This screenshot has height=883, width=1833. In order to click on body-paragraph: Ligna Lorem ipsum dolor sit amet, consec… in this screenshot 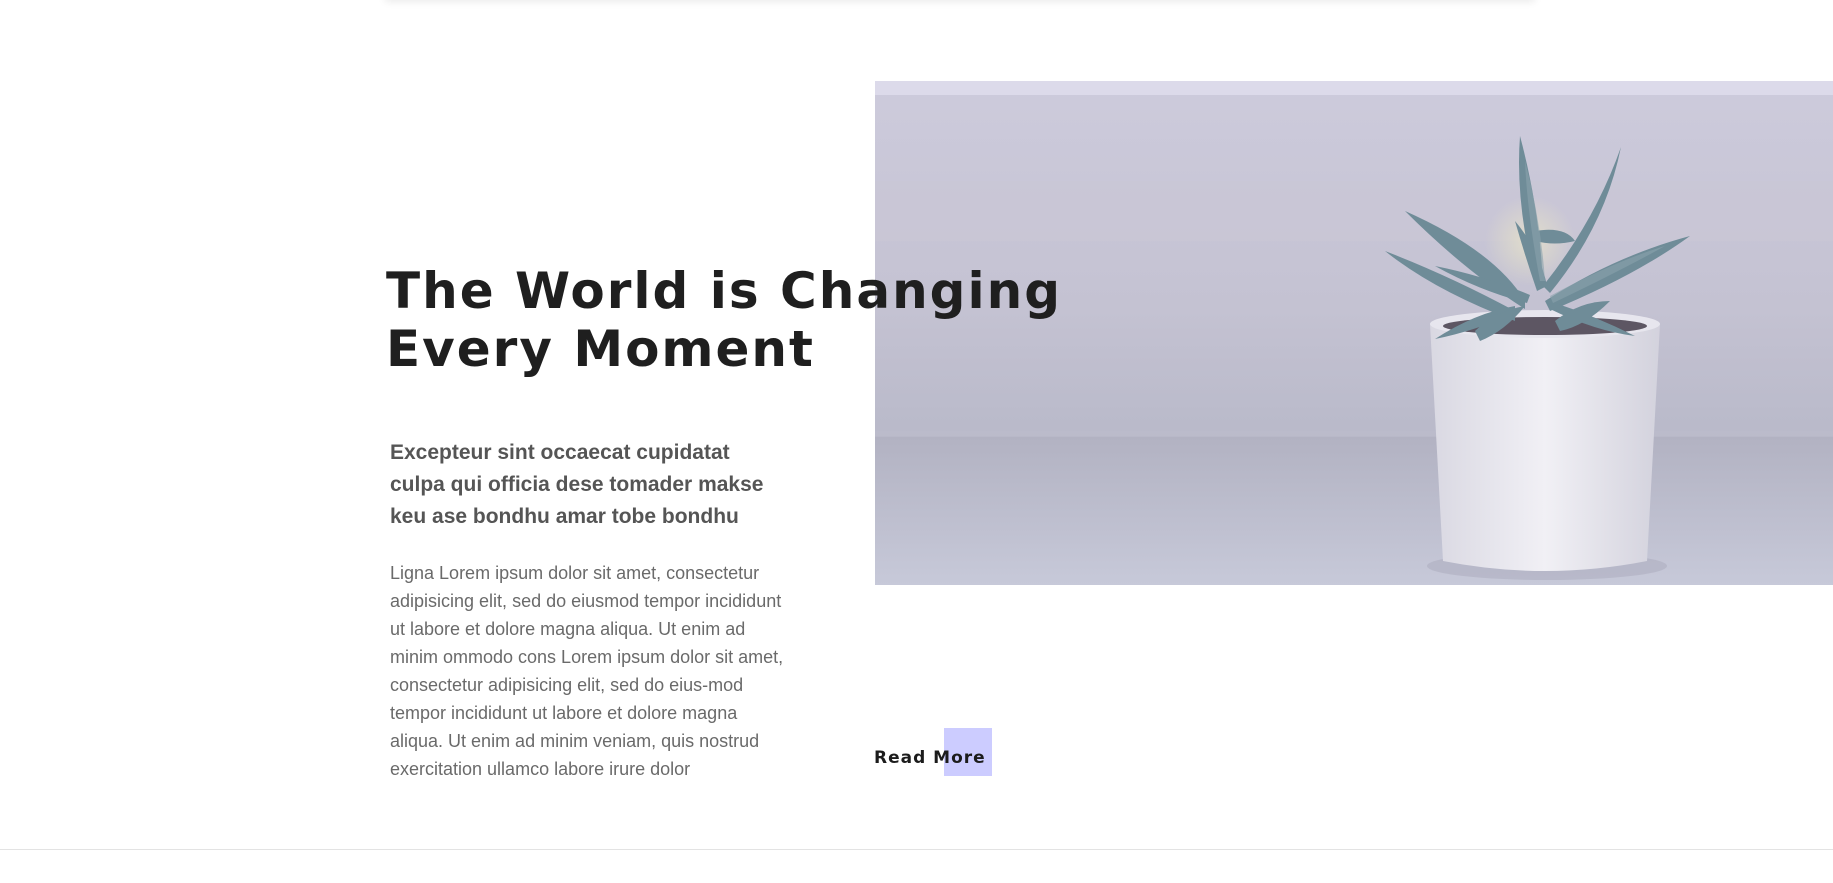, I will do `click(587, 671)`.